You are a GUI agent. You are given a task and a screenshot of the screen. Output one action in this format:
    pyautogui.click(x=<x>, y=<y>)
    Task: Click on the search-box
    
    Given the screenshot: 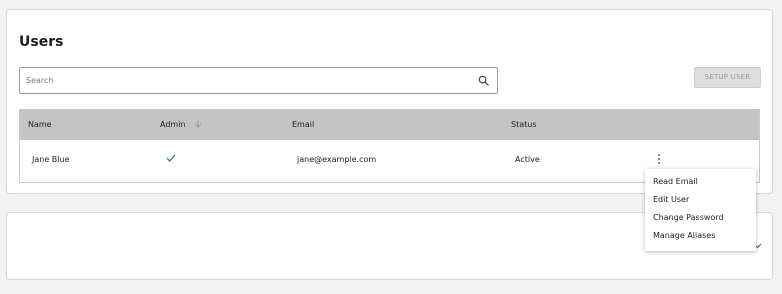 What is the action you would take?
    pyautogui.click(x=258, y=80)
    